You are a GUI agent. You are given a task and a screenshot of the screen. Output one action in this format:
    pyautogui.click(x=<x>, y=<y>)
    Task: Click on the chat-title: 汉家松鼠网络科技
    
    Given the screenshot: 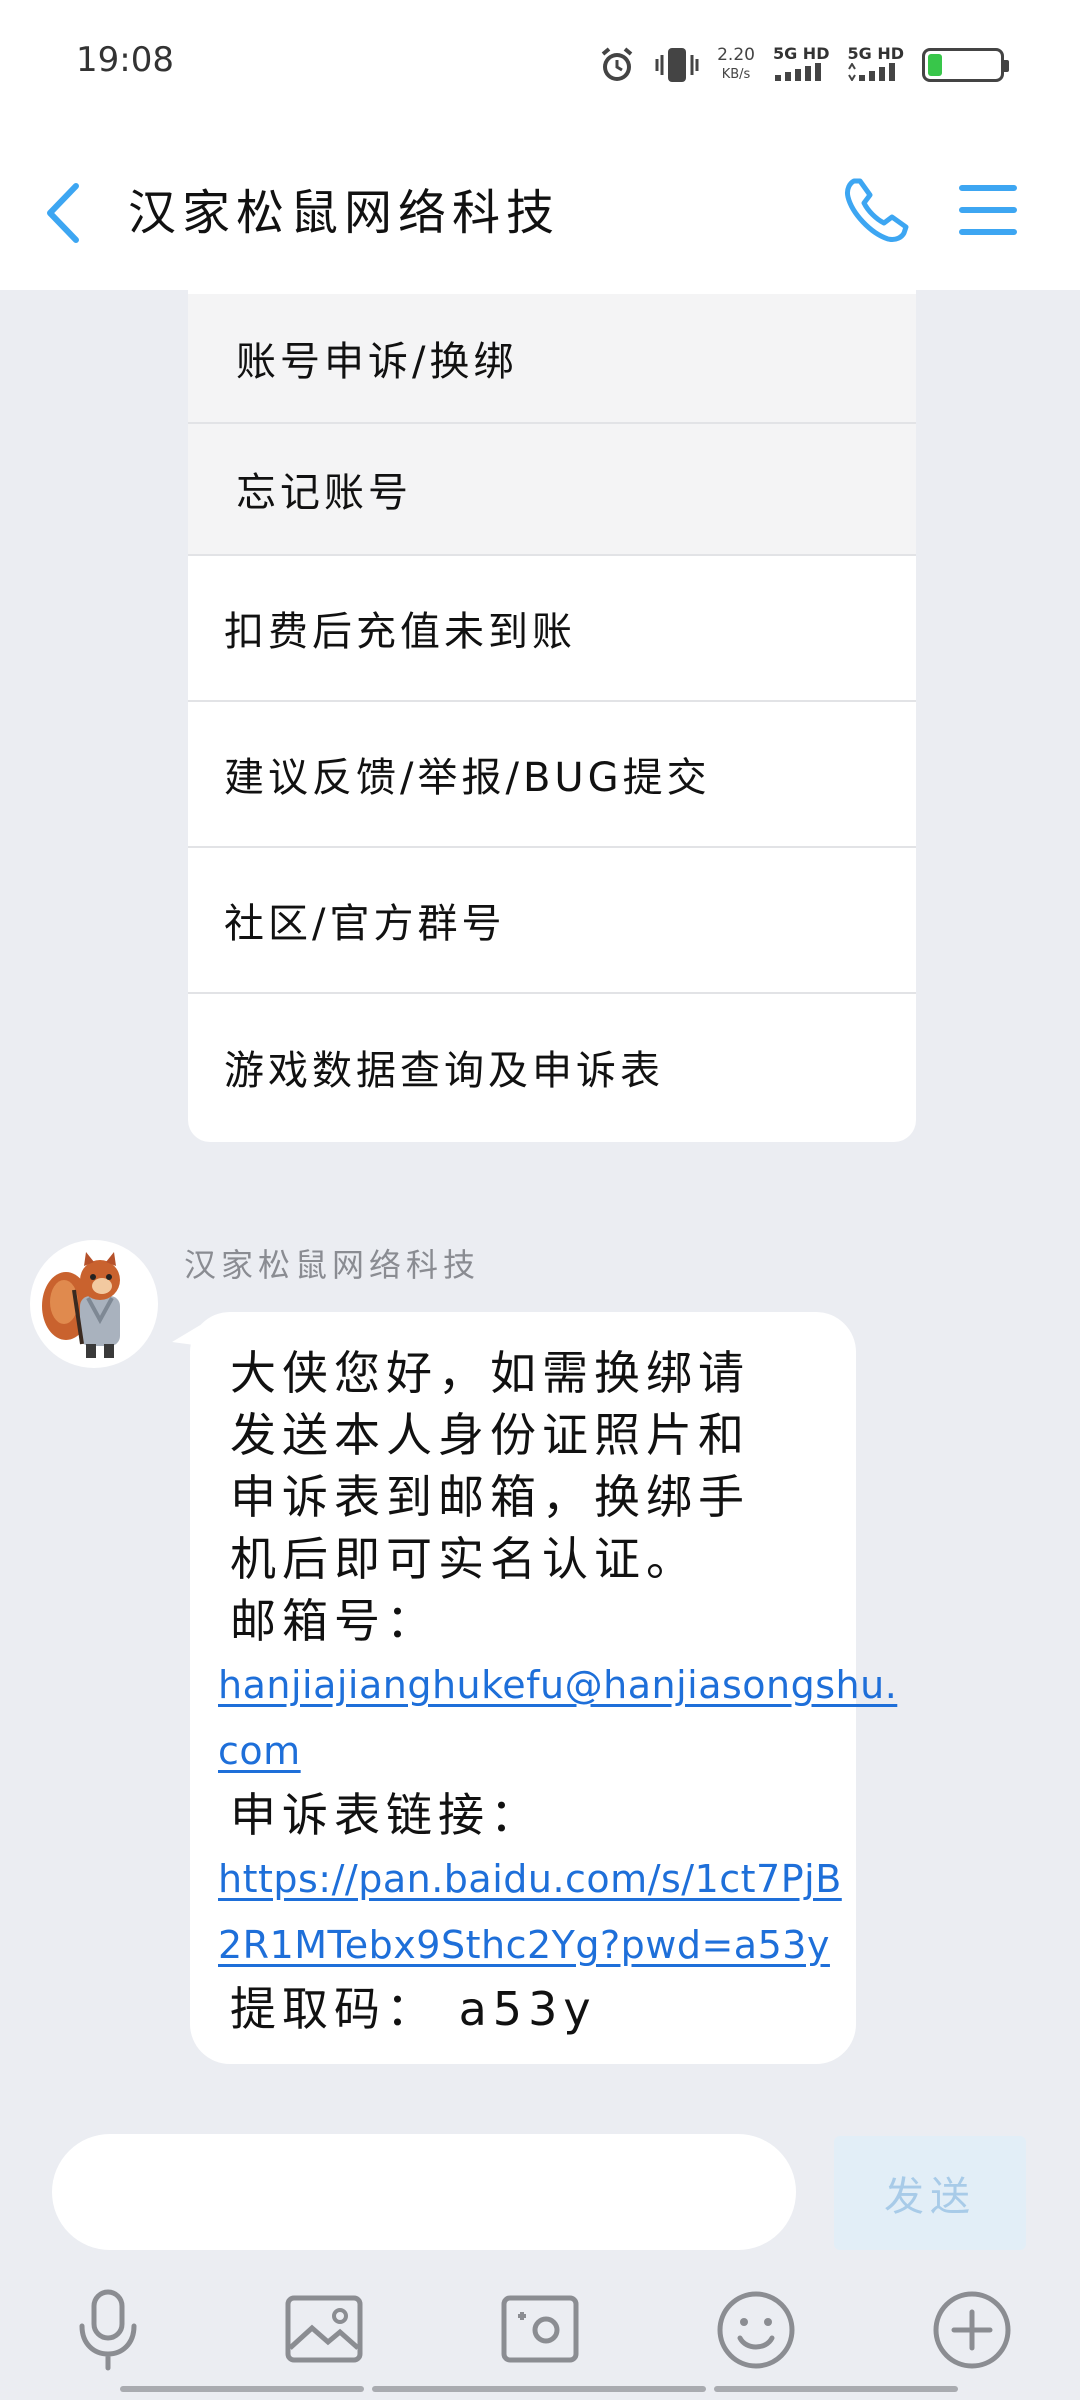 What is the action you would take?
    pyautogui.click(x=344, y=213)
    